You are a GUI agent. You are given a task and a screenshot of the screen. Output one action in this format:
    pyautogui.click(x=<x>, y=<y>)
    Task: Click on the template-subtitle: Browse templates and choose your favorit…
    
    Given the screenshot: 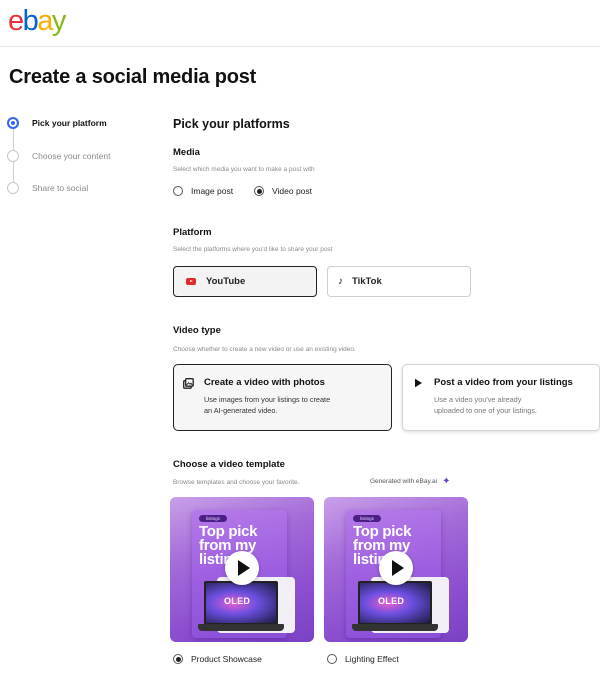 What is the action you would take?
    pyautogui.click(x=236, y=482)
    